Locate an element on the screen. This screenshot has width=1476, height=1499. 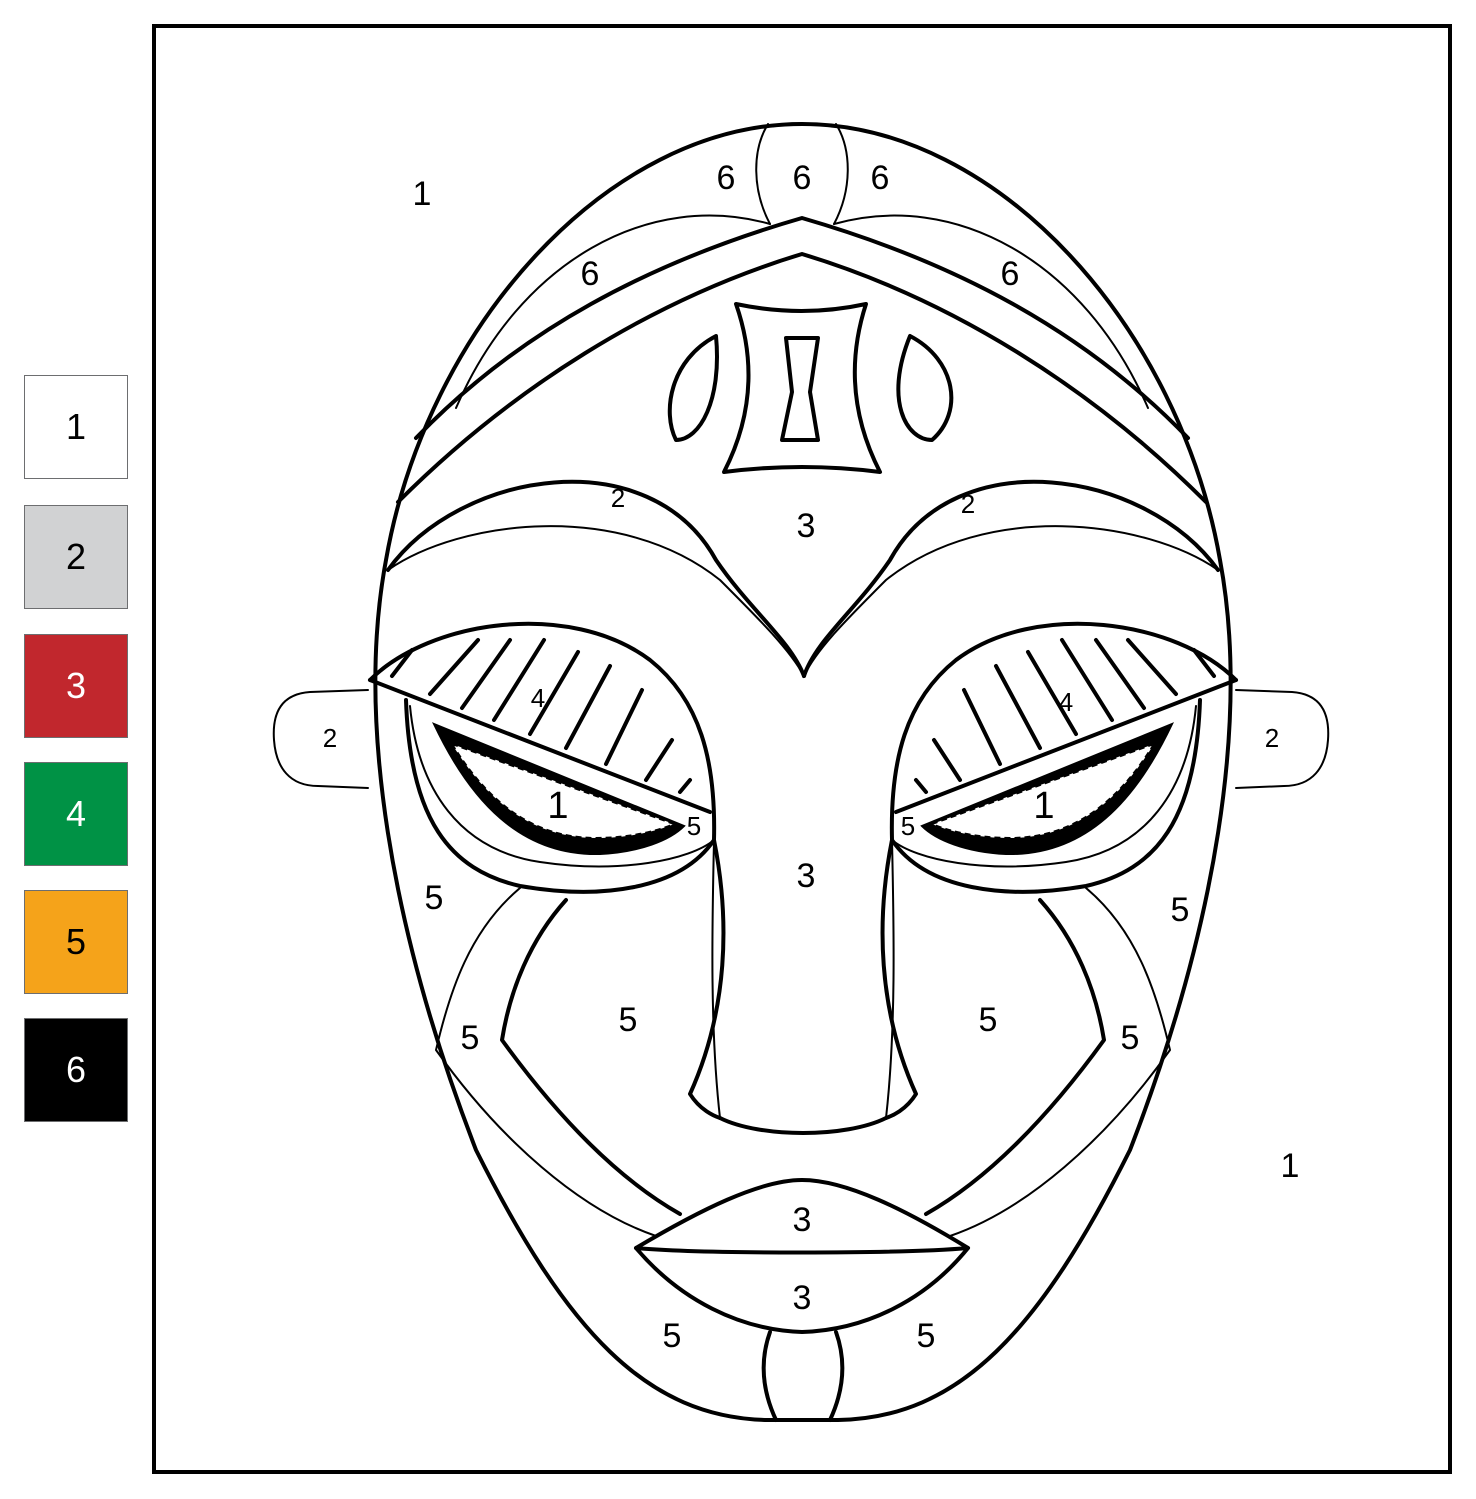
label-cheek-outer-left: 5 is located at coordinates (434, 898).